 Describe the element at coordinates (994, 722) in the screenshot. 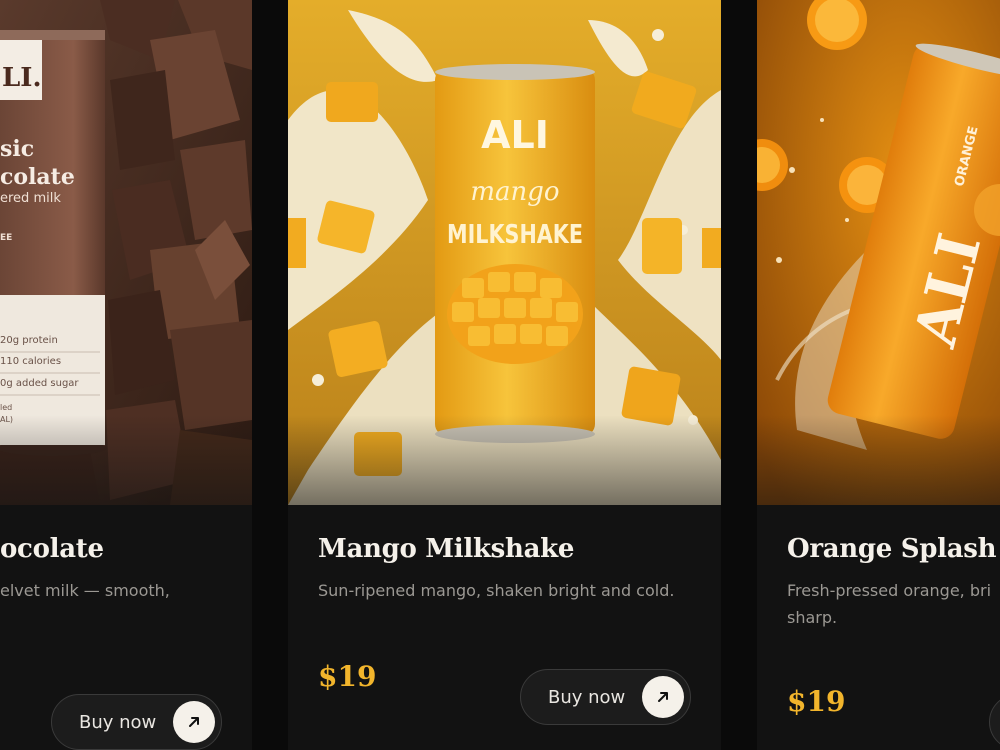

I see `buy-now-button` at that location.